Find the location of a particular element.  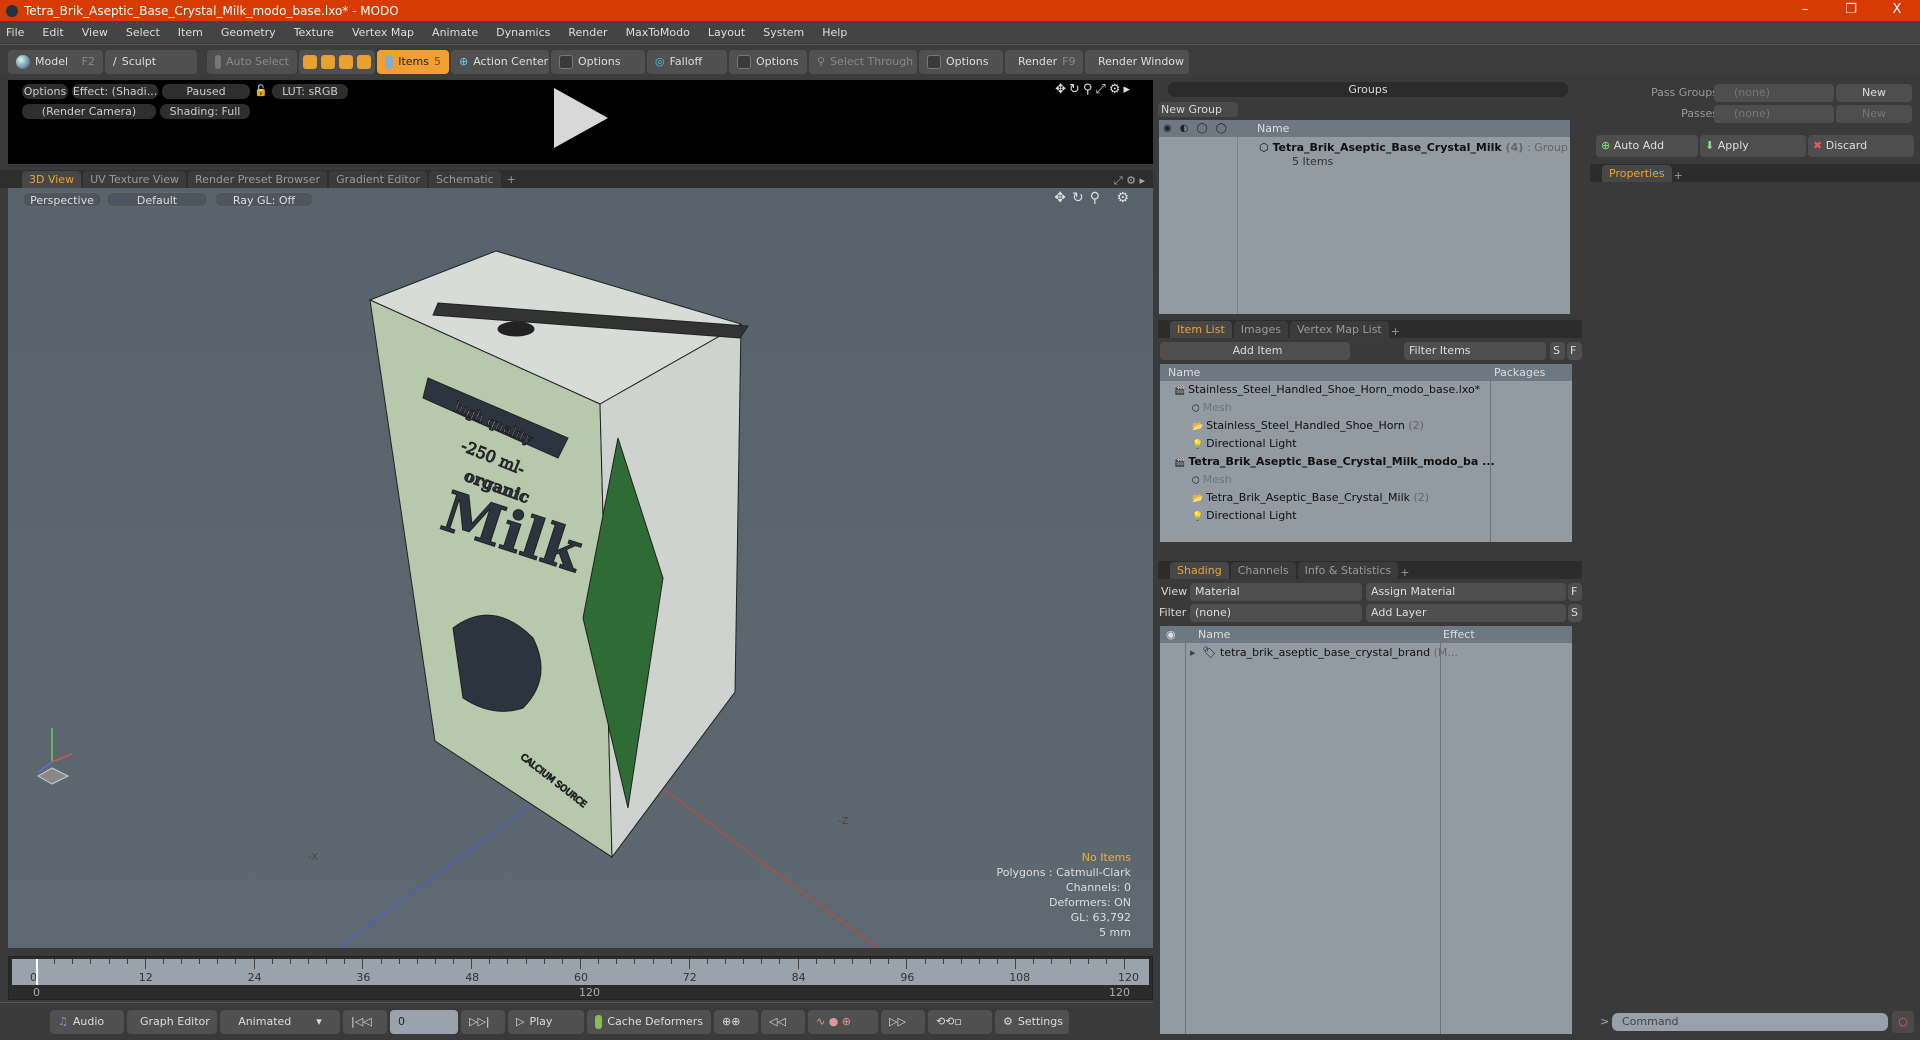

playhead is located at coordinates (37, 972).